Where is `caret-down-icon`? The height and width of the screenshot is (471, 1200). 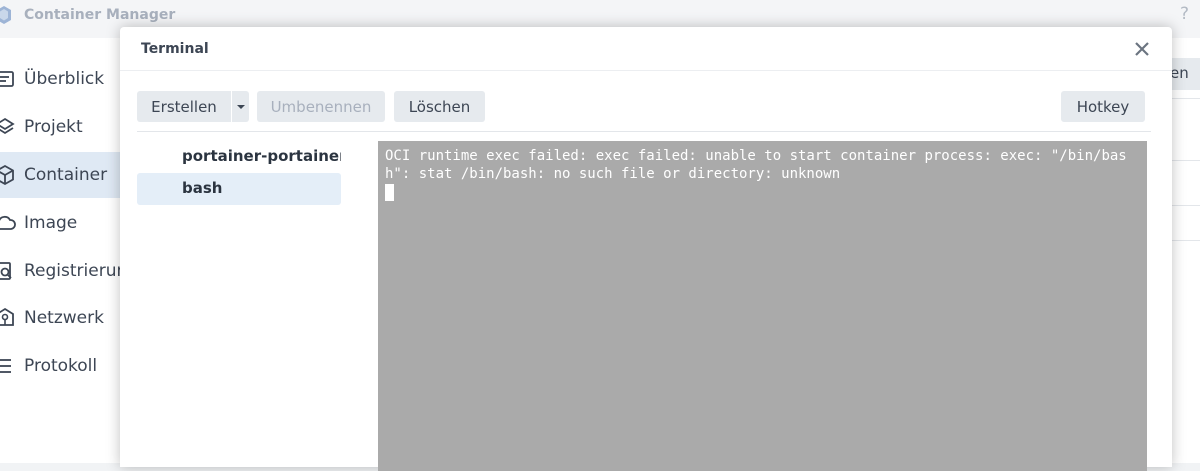 caret-down-icon is located at coordinates (240, 106).